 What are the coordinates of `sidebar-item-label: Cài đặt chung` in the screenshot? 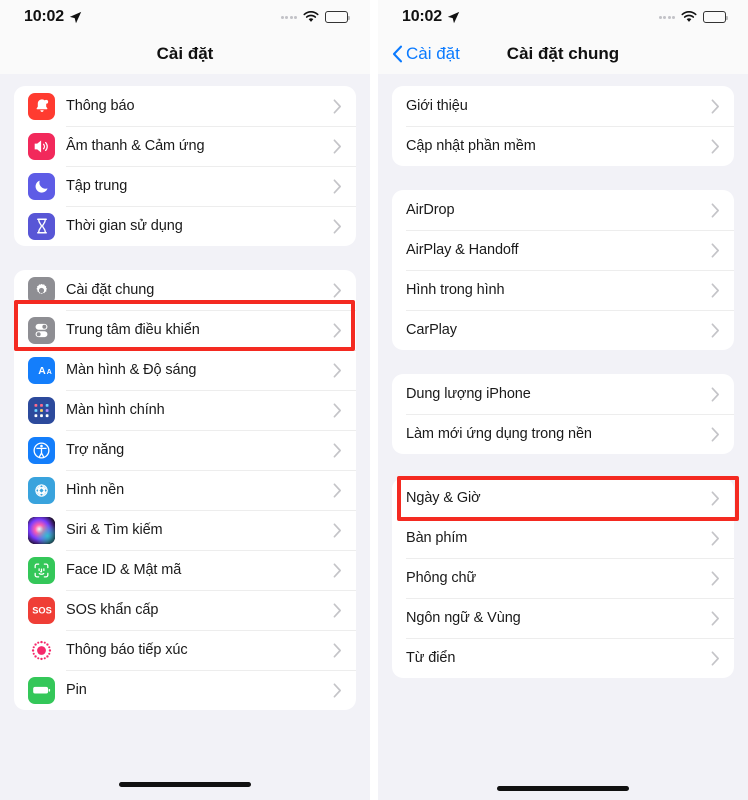 It's located at (110, 290).